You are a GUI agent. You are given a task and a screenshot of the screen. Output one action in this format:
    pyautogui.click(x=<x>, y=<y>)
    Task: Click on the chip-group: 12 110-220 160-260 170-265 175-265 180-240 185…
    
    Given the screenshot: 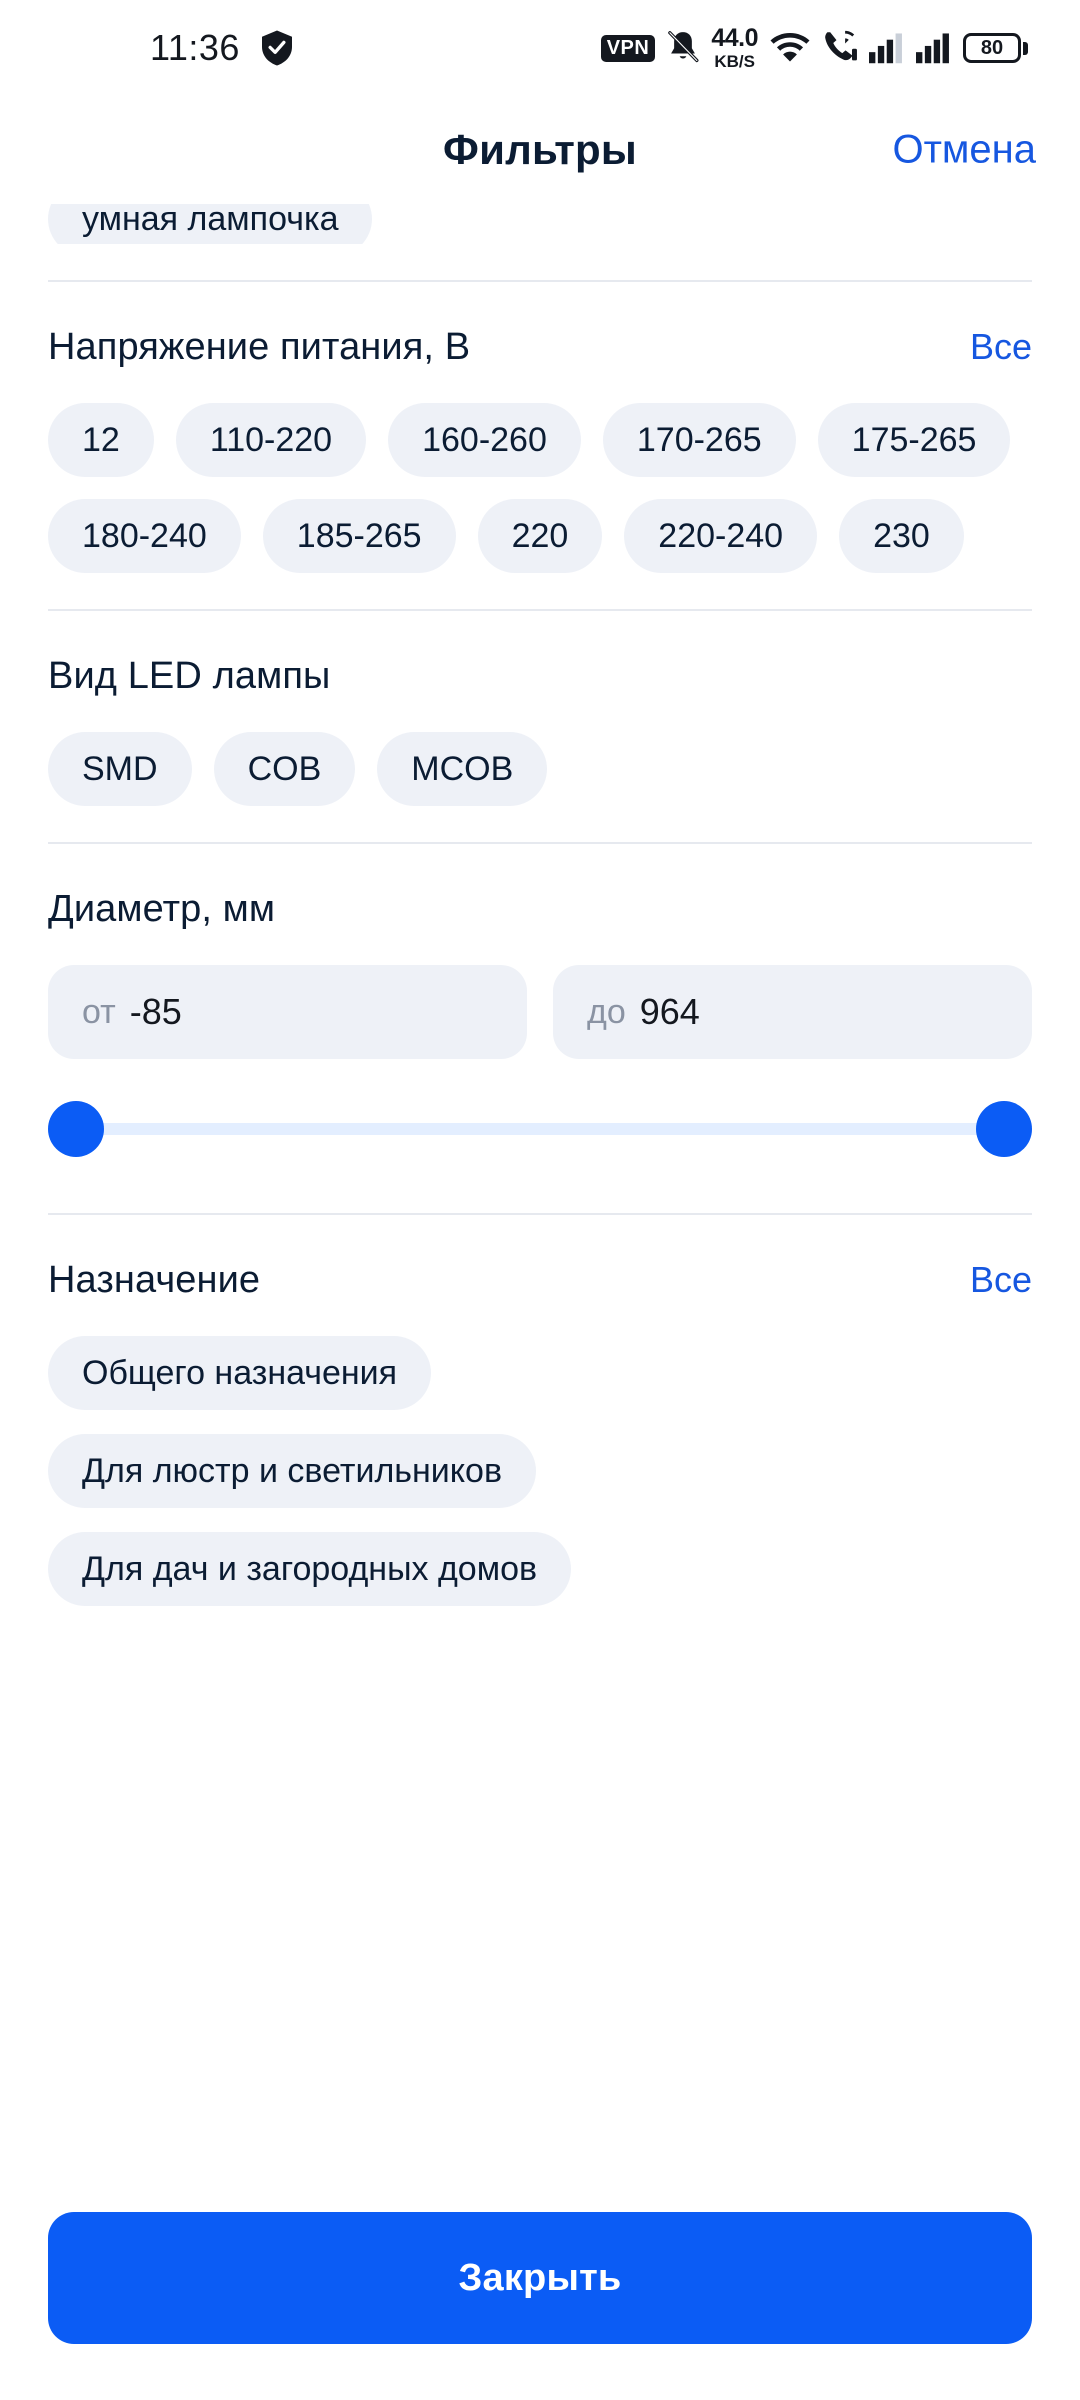 What is the action you would take?
    pyautogui.click(x=540, y=488)
    